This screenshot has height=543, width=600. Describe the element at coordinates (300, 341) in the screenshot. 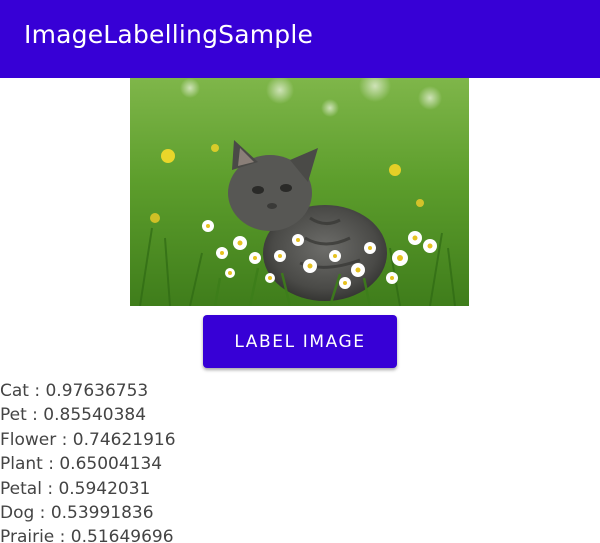

I see `label-image-button: LABEL IMAGE` at that location.